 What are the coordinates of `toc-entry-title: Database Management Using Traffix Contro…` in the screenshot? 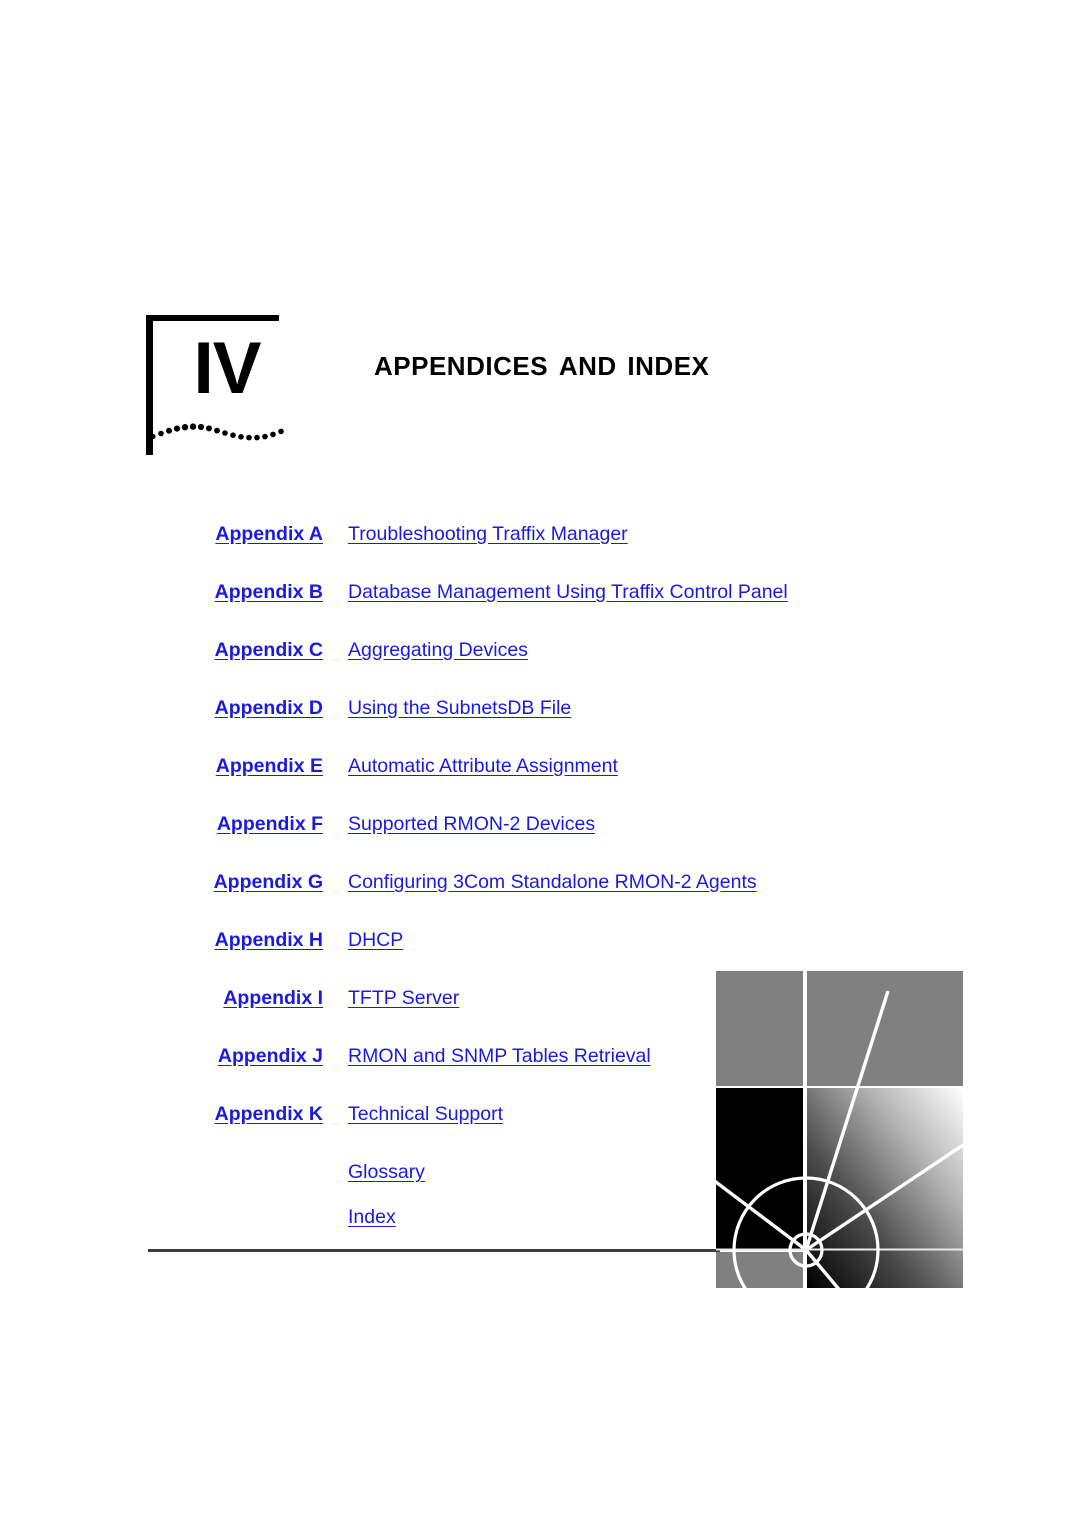 It's located at (568, 592).